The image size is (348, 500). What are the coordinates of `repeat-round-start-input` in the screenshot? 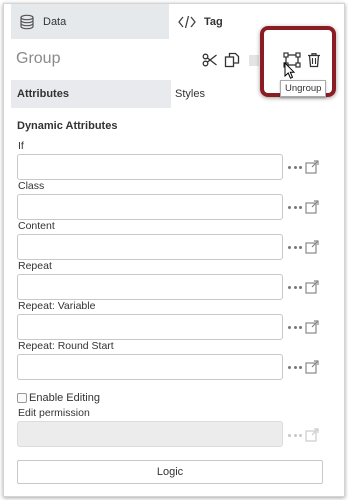 It's located at (150, 367).